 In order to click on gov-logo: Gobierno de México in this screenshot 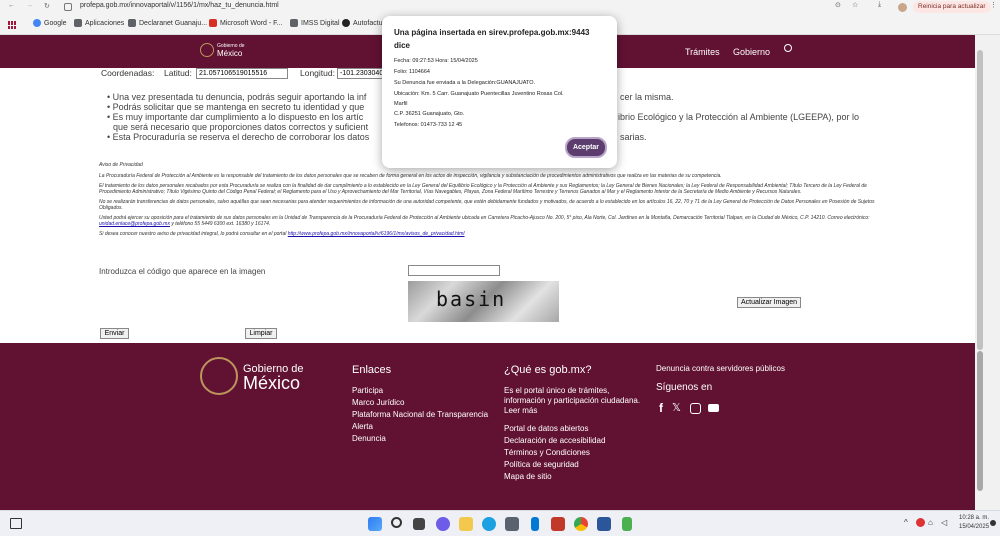, I will do `click(222, 50)`.